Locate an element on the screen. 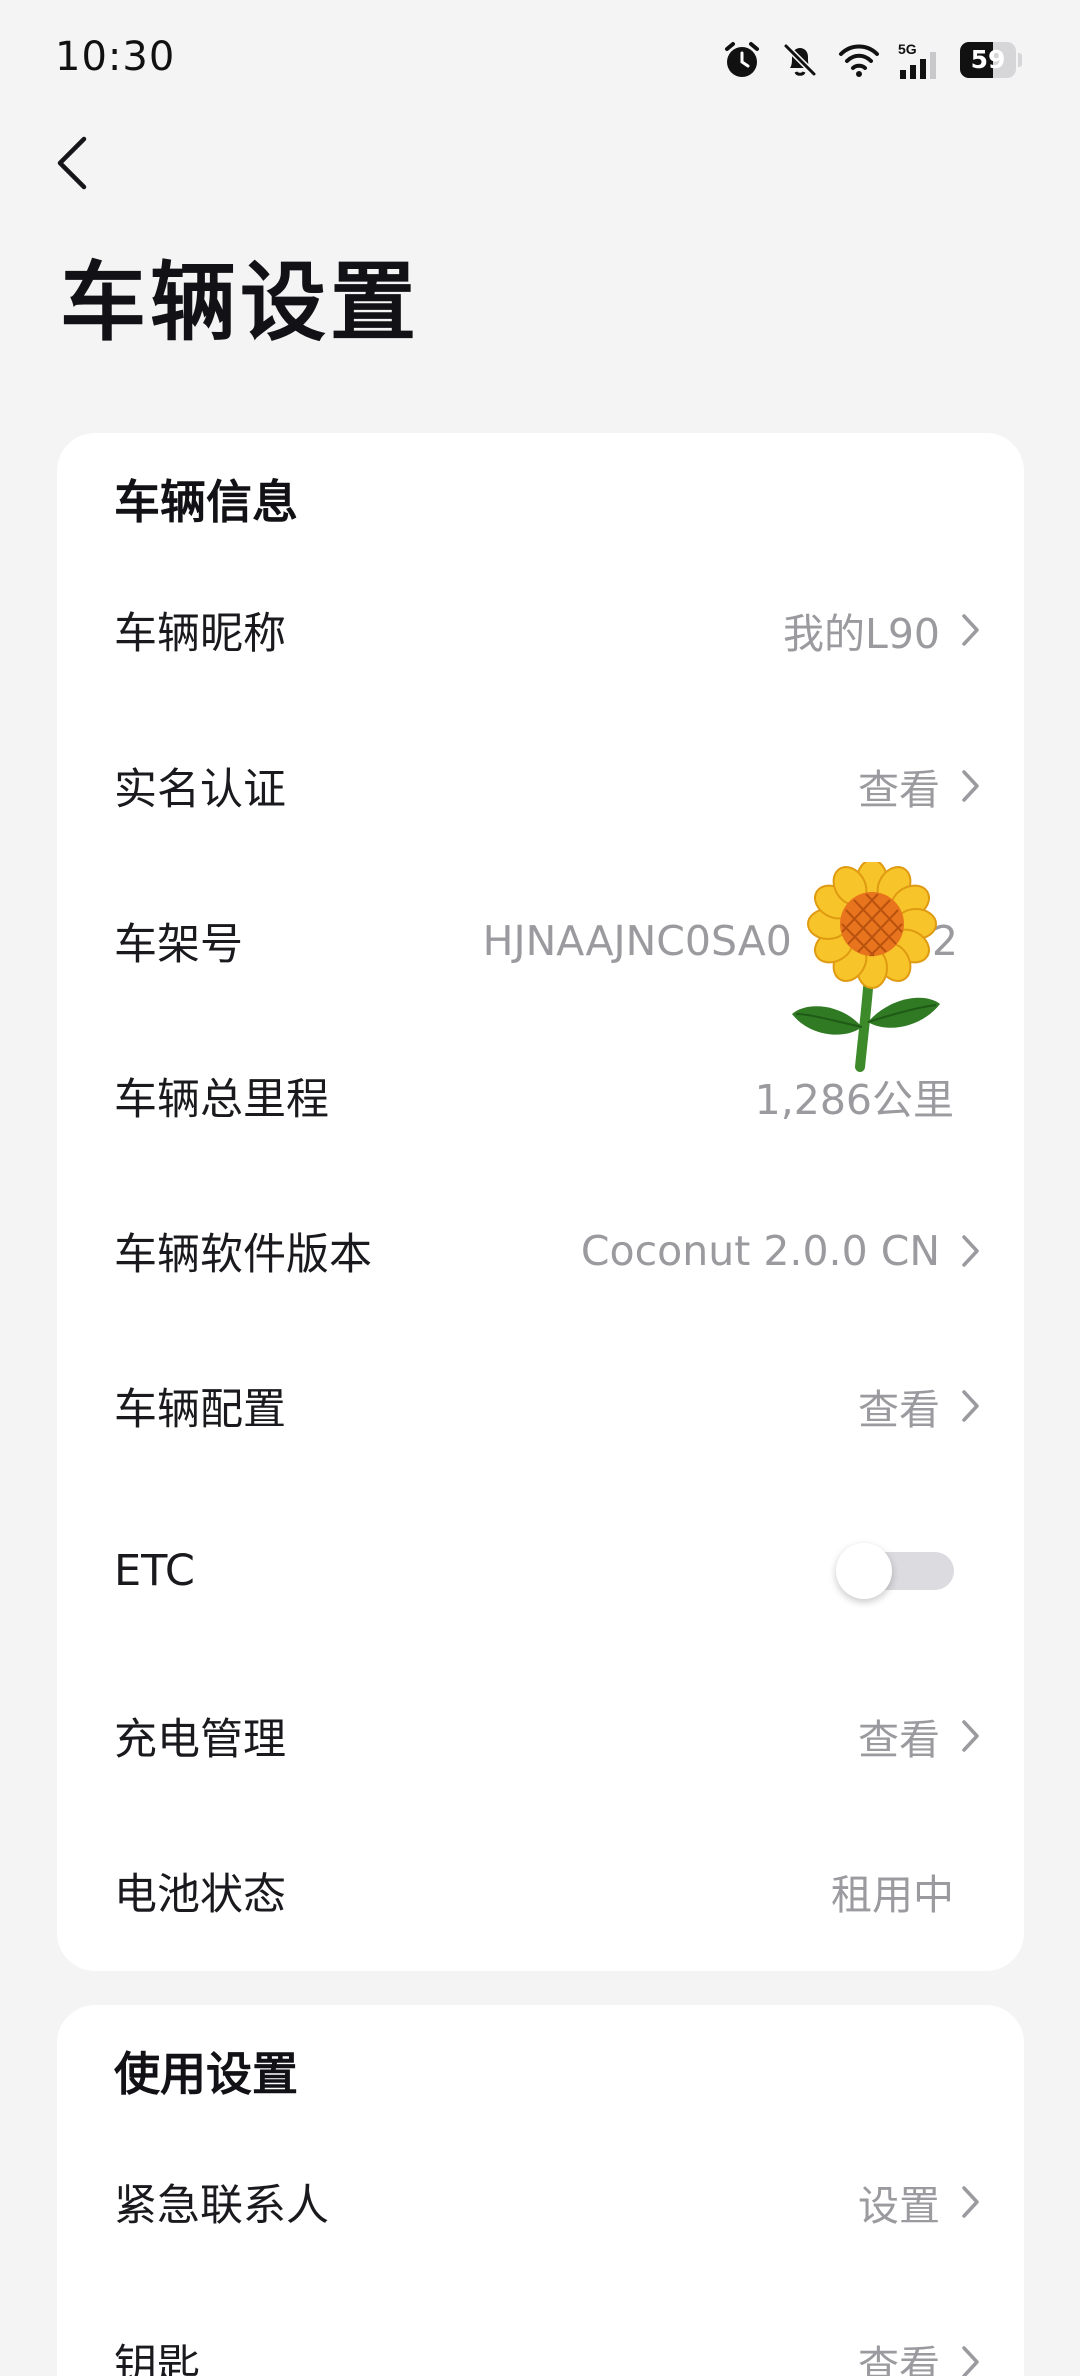 The width and height of the screenshot is (1080, 2376). cellular-5g-icon: 5G is located at coordinates (917, 60).